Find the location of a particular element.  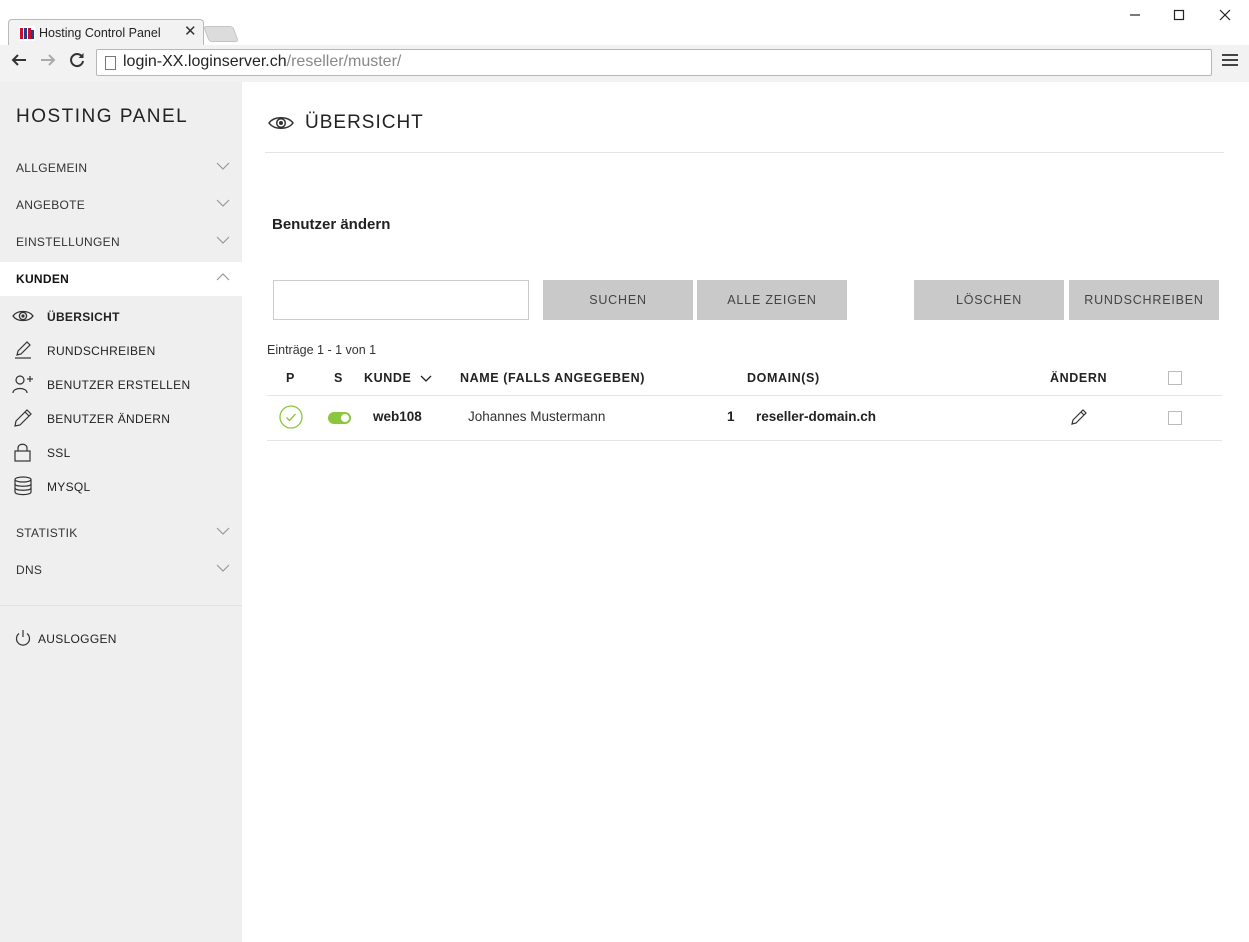

minimize-icon is located at coordinates (1135, 16).